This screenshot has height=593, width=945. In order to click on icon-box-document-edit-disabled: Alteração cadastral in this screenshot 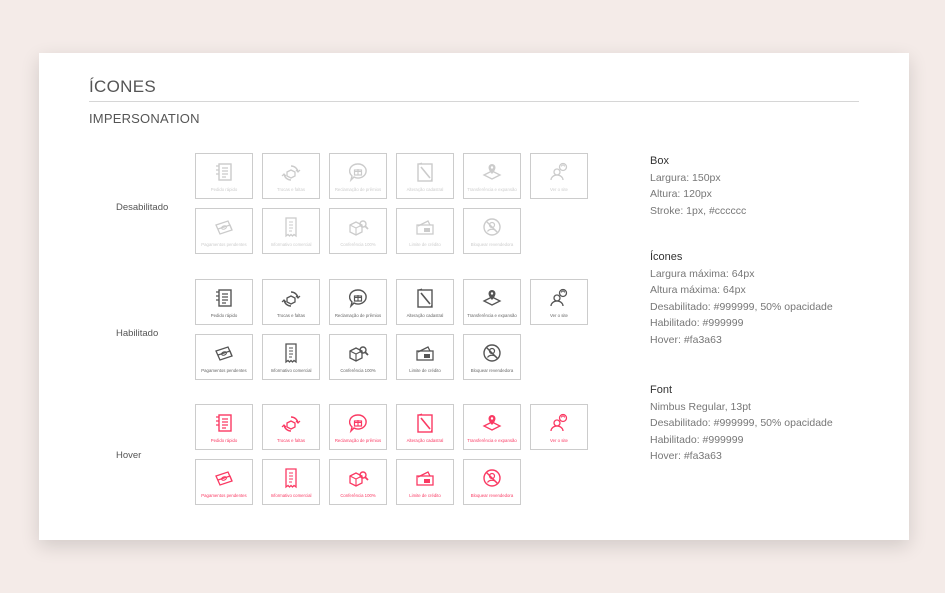, I will do `click(425, 176)`.